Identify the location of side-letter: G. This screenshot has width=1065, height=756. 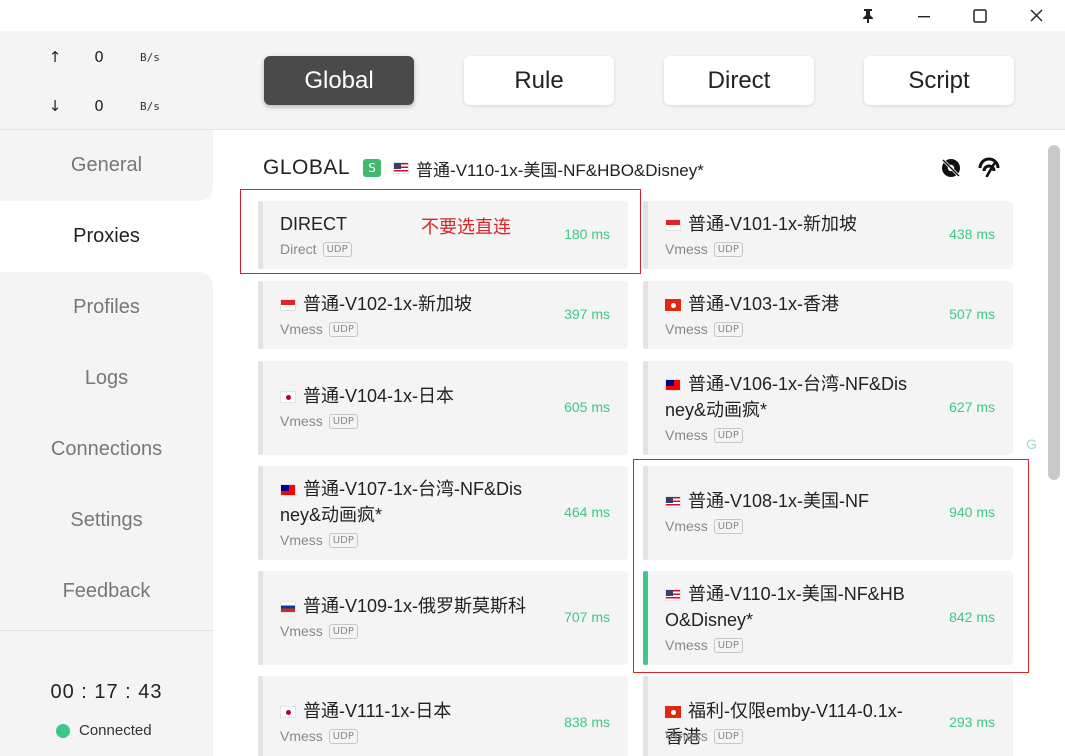
(1031, 444).